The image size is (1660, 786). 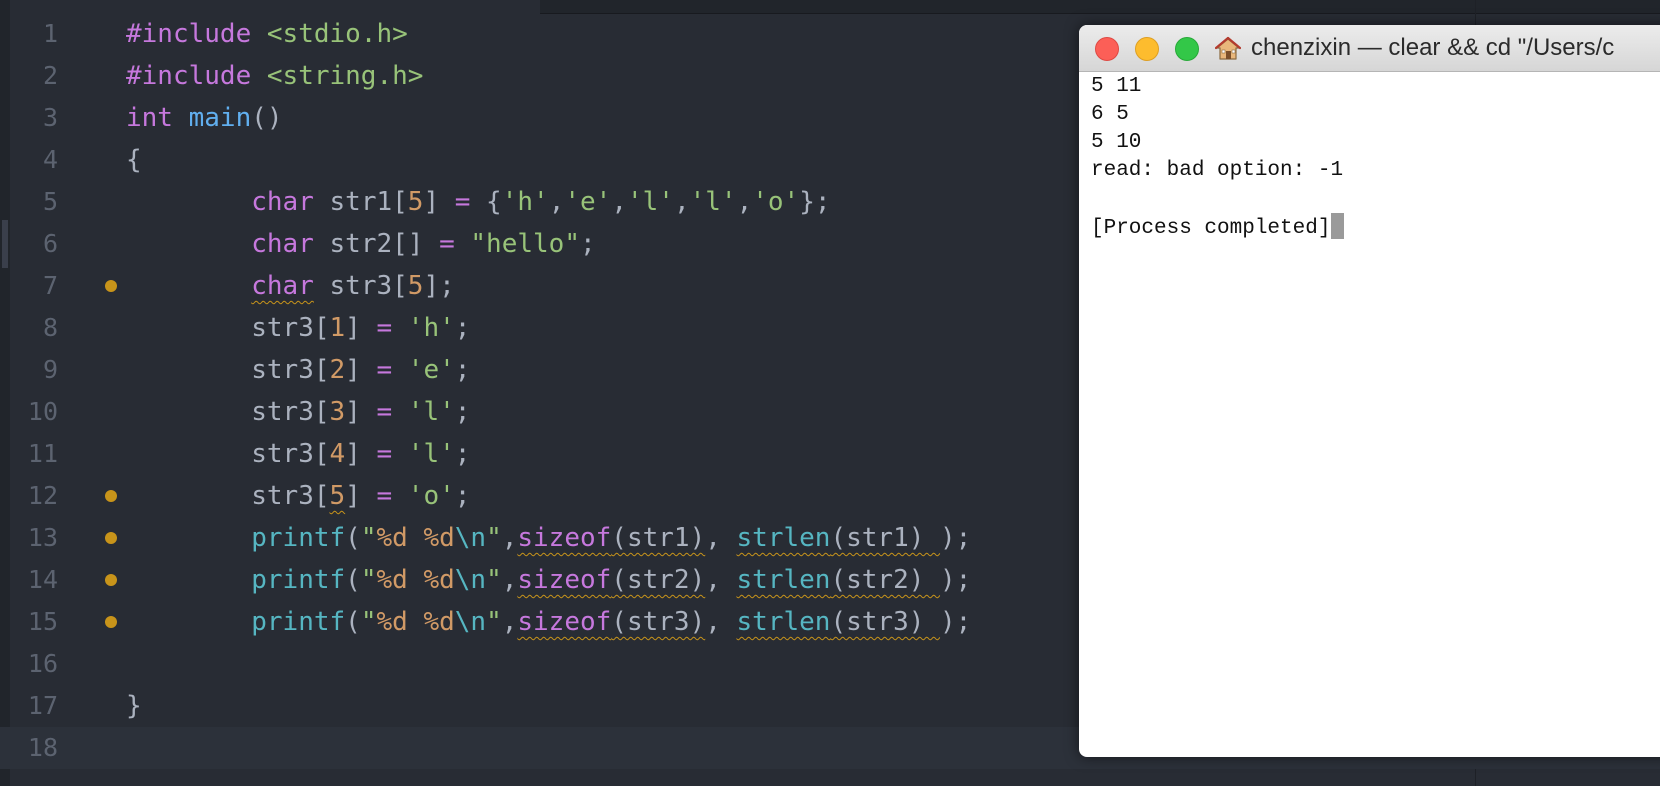 I want to click on terminal-text: 5 11, so click(x=1116, y=86).